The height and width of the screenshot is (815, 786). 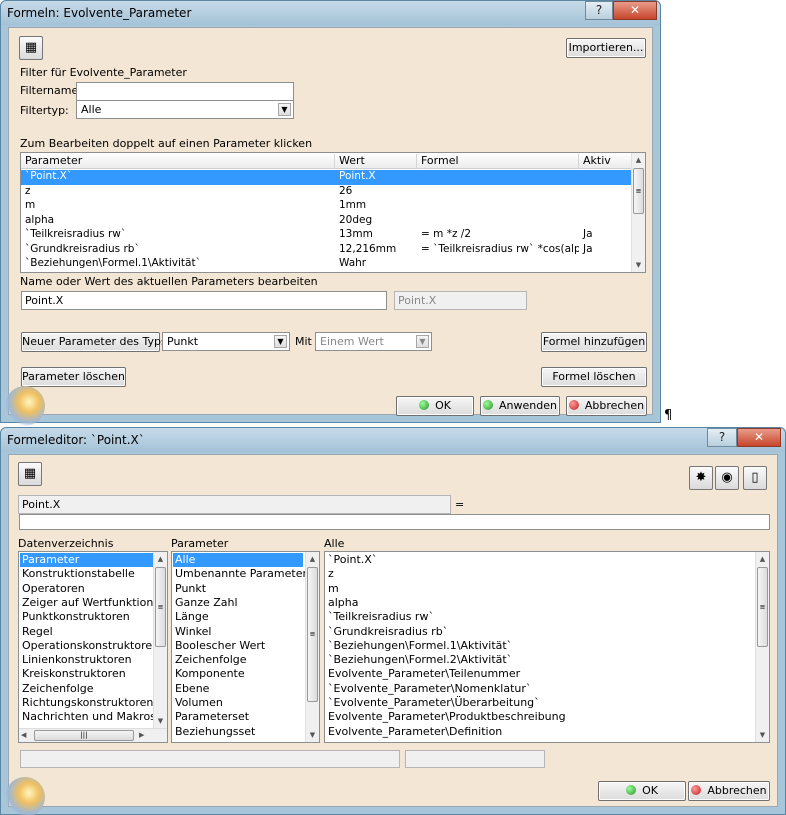 What do you see at coordinates (606, 161) in the screenshot?
I see `column-header: Aktiv` at bounding box center [606, 161].